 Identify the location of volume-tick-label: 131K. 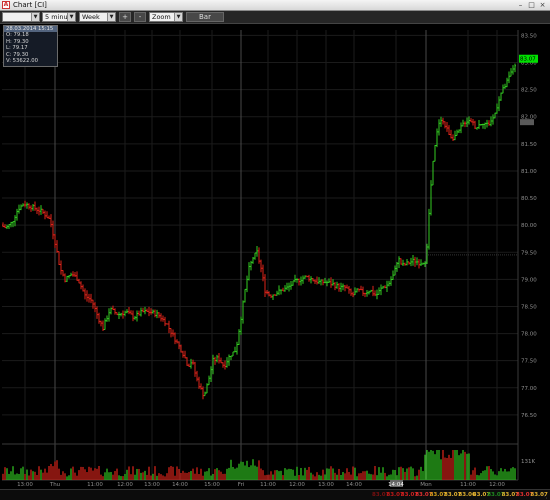
(528, 462).